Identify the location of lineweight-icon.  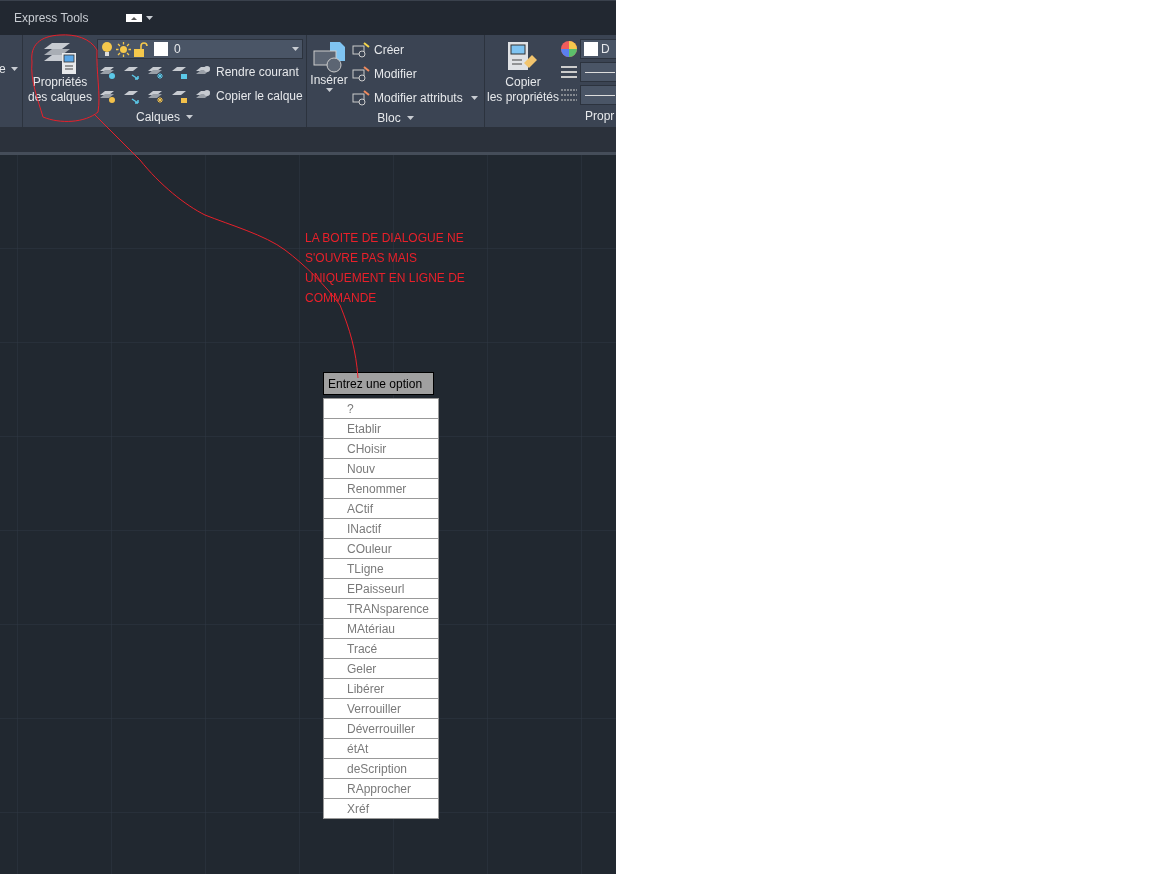
(569, 72).